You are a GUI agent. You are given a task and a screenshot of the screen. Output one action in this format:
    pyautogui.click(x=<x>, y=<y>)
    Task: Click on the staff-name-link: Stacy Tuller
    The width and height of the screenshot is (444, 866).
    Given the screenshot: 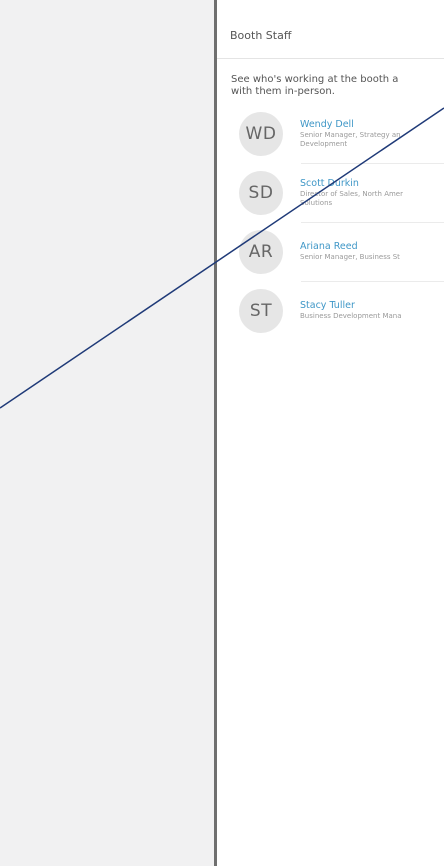 What is the action you would take?
    pyautogui.click(x=372, y=306)
    